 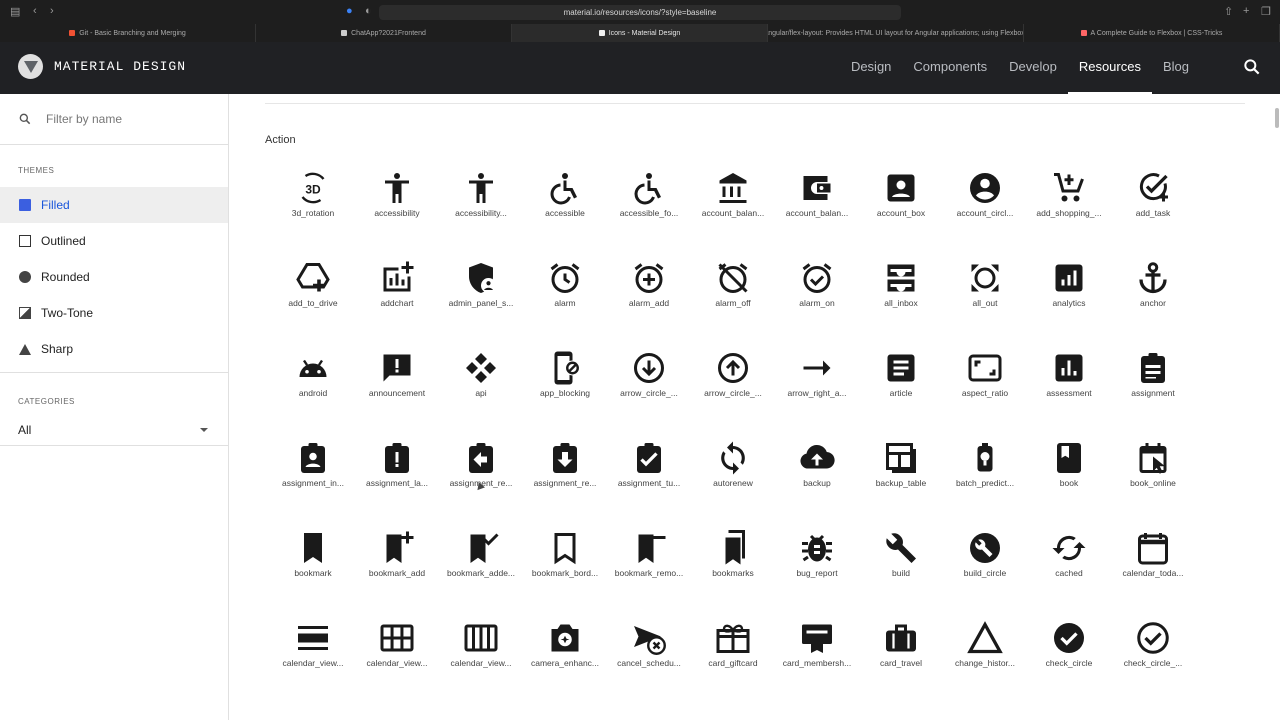 What do you see at coordinates (368, 11) in the screenshot?
I see `shield-icon: ◐` at bounding box center [368, 11].